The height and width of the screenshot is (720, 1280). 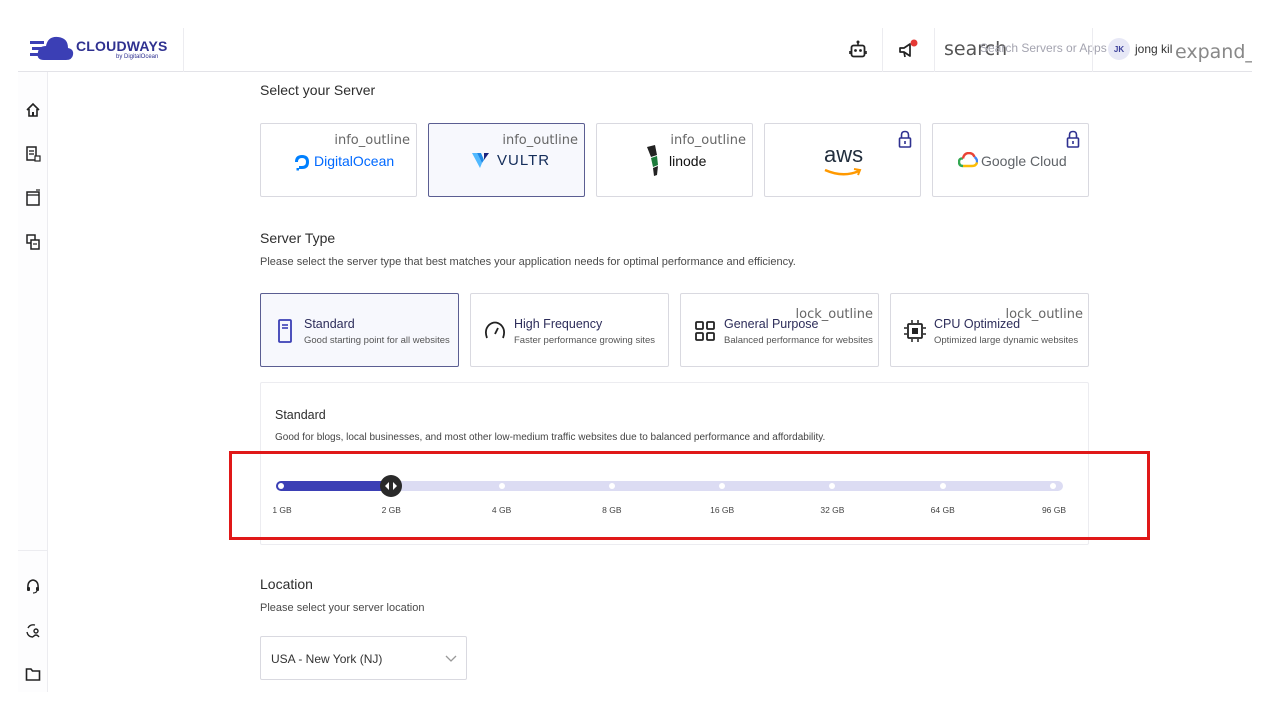 I want to click on sidebar-item-servers, so click(x=33, y=154).